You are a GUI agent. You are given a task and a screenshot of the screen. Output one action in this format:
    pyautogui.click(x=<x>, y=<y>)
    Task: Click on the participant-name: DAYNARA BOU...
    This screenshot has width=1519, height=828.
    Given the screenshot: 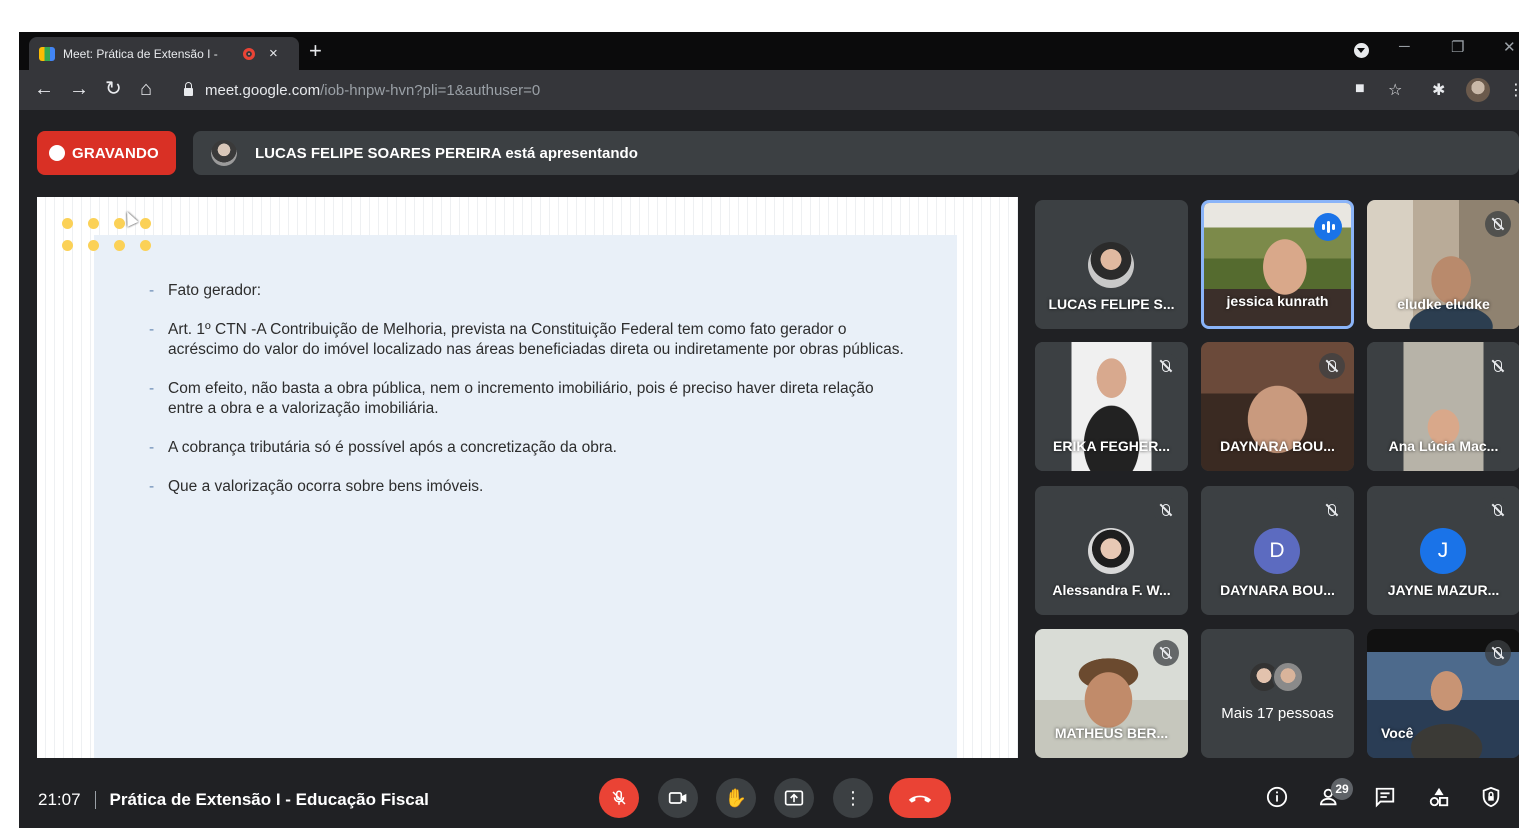 What is the action you would take?
    pyautogui.click(x=1277, y=590)
    